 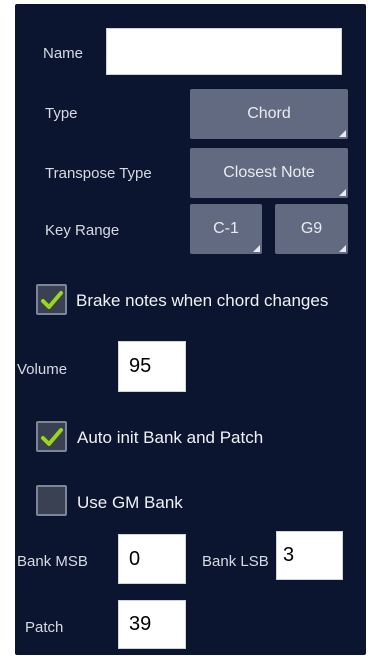 I want to click on type-selector-button: Chord, so click(x=269, y=114).